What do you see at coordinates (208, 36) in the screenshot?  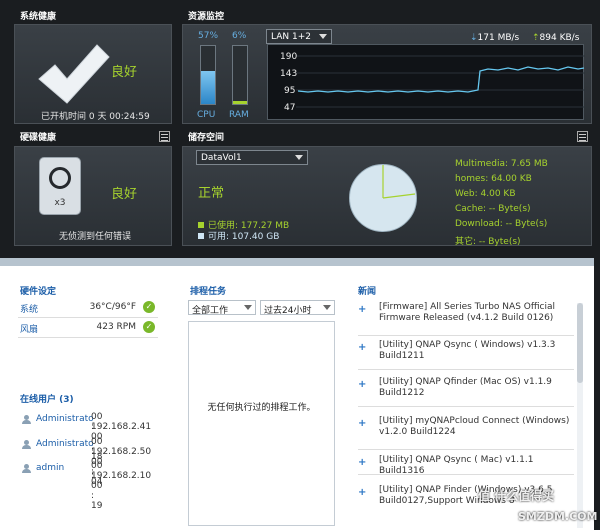 I see `cpu-percent: 57%` at bounding box center [208, 36].